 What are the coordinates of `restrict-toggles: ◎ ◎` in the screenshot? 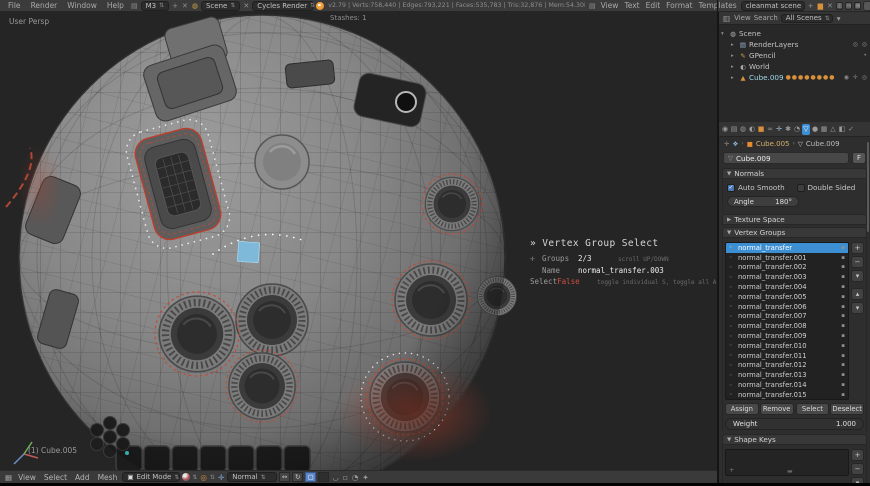 It's located at (860, 44).